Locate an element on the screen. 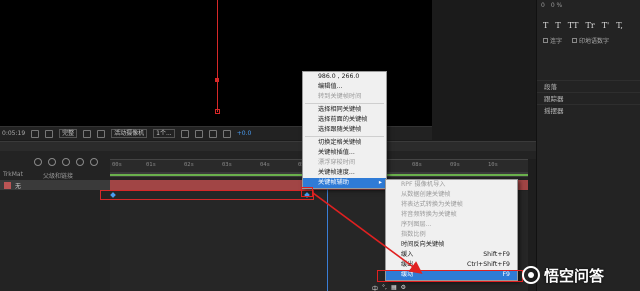 The height and width of the screenshot is (291, 640). submenu-item-exponential-scale: 指数比例 is located at coordinates (413, 234).